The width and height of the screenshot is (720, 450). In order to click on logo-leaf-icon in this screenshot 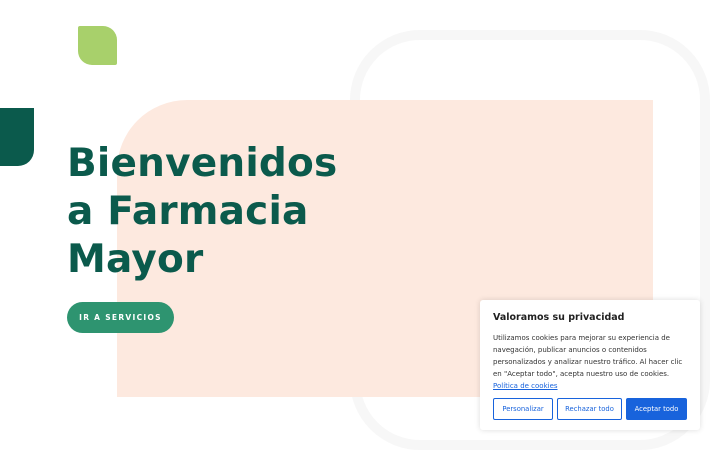, I will do `click(97, 45)`.